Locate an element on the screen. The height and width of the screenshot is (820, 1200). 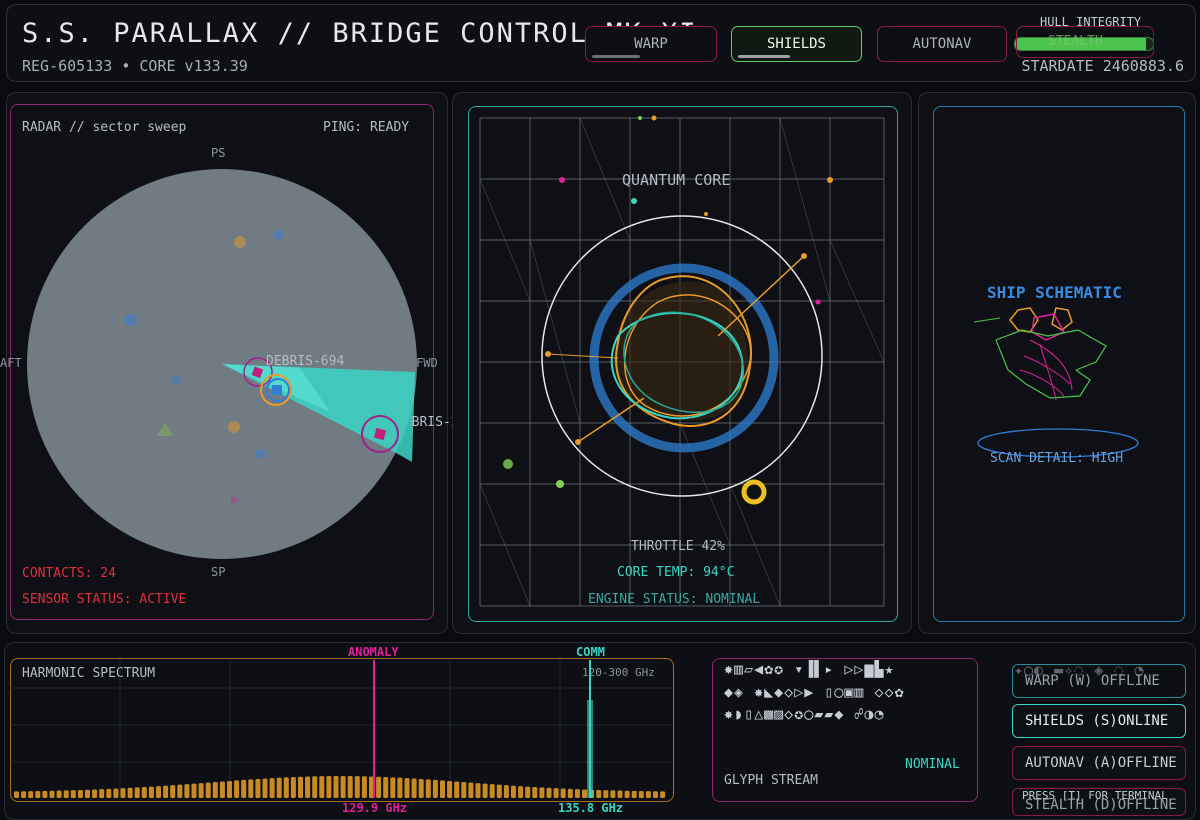
autonav-mode-button: AUTONAV is located at coordinates (942, 44).